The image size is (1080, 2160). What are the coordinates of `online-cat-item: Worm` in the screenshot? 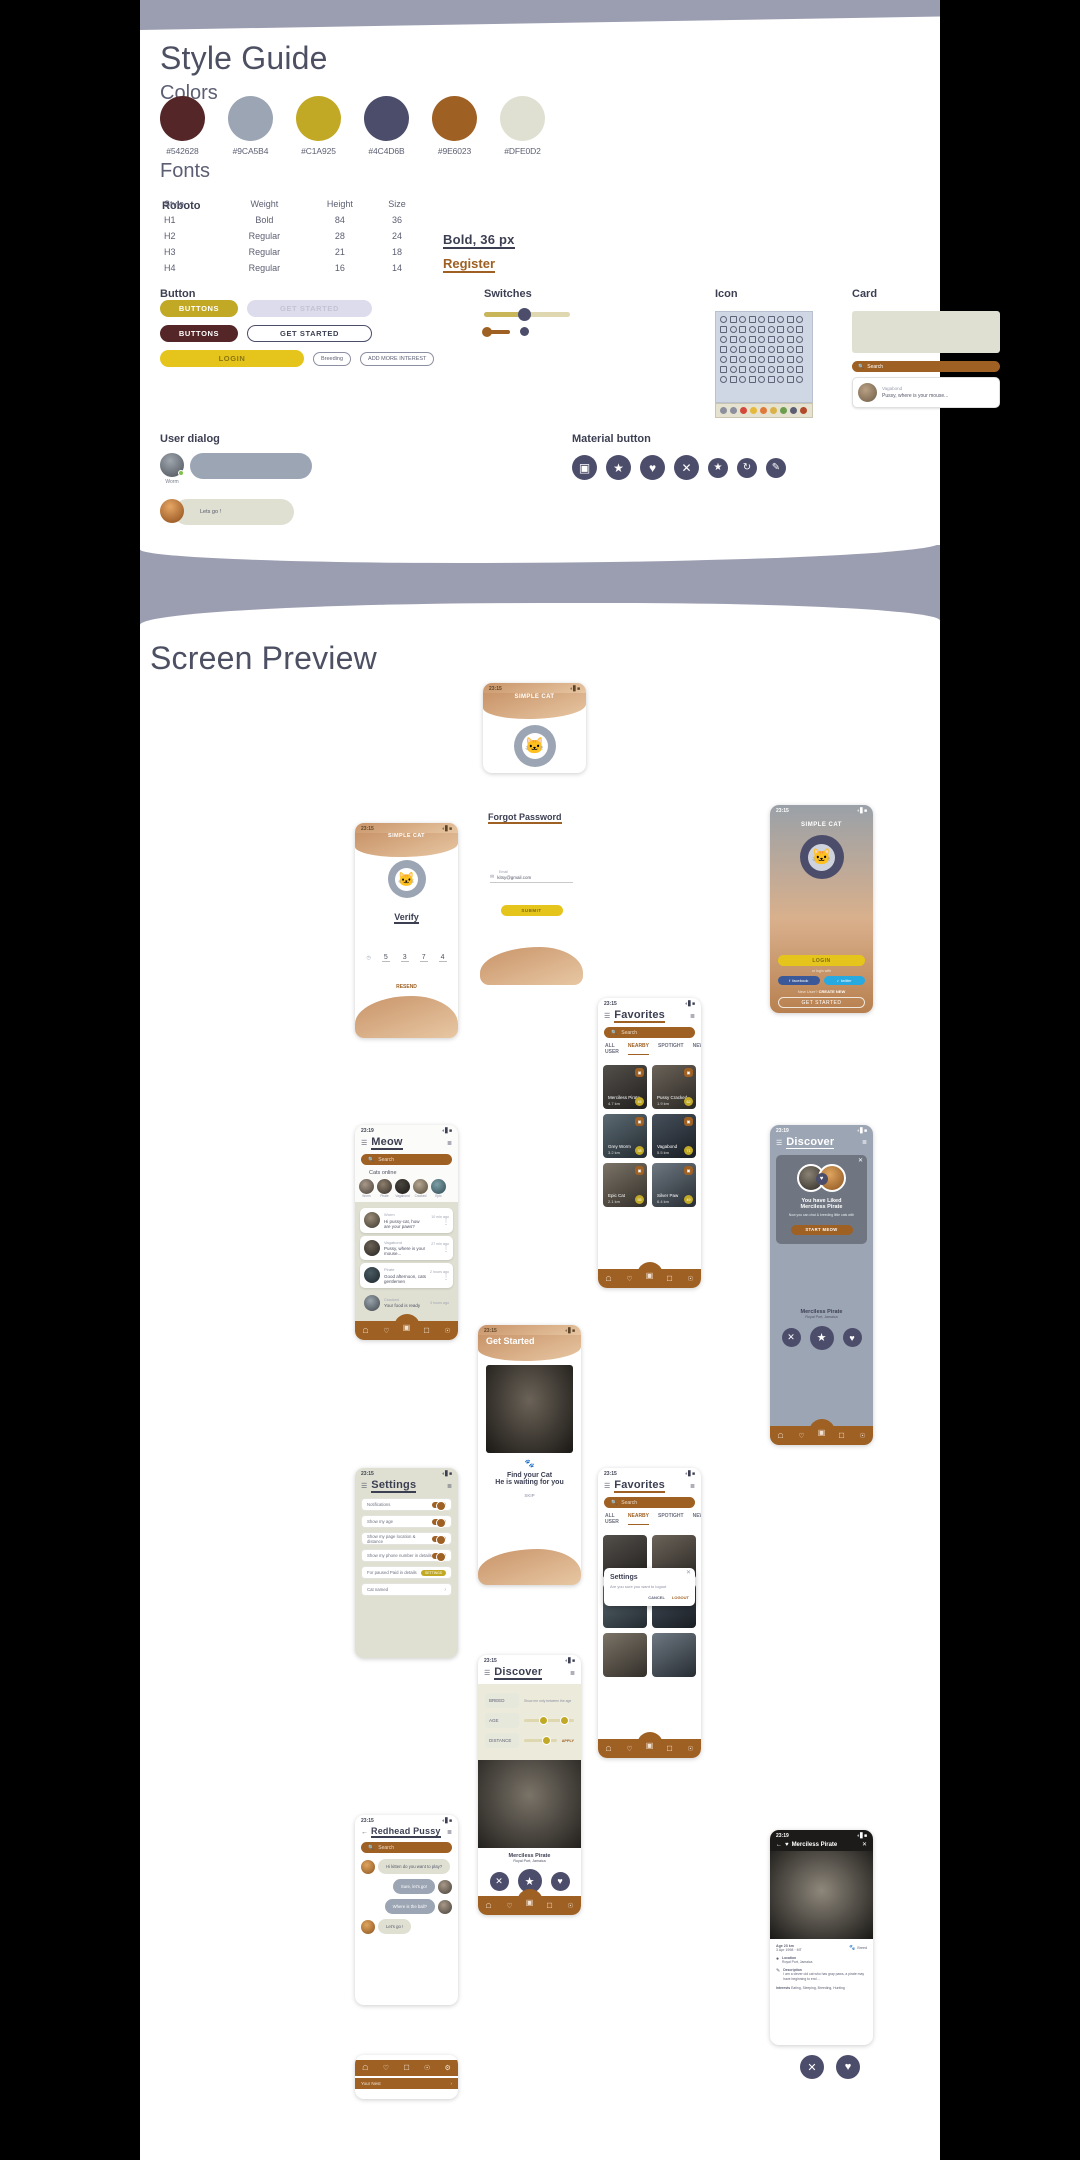 It's located at (366, 1188).